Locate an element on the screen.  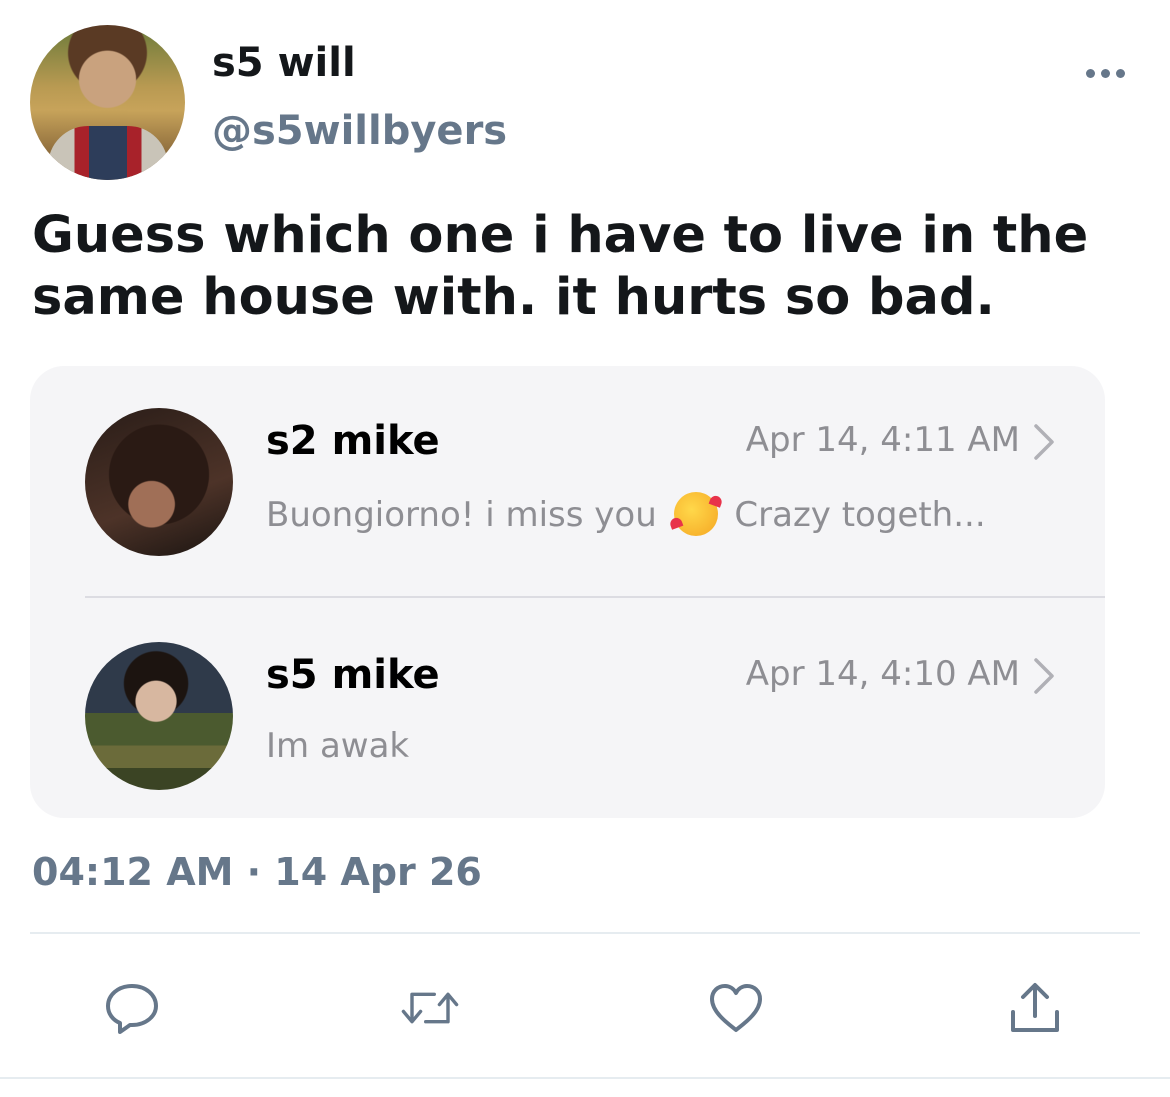
contact-name: s2 mike is located at coordinates (353, 441).